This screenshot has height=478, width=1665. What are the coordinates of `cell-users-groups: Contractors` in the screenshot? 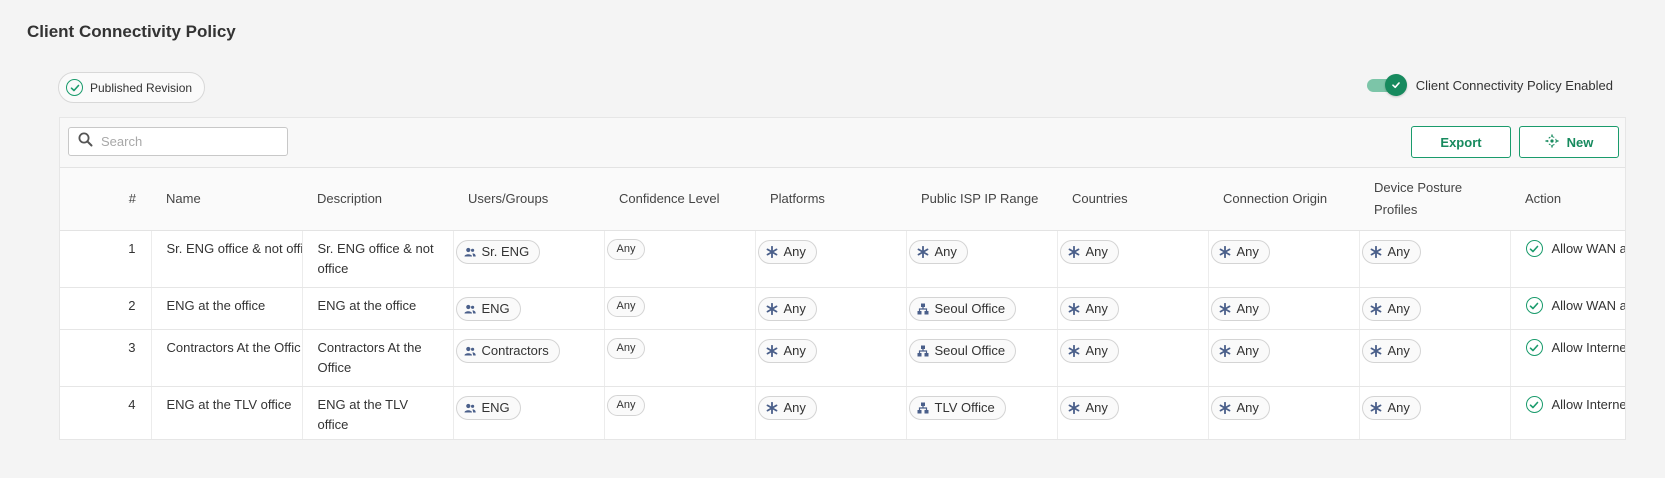 It's located at (529, 358).